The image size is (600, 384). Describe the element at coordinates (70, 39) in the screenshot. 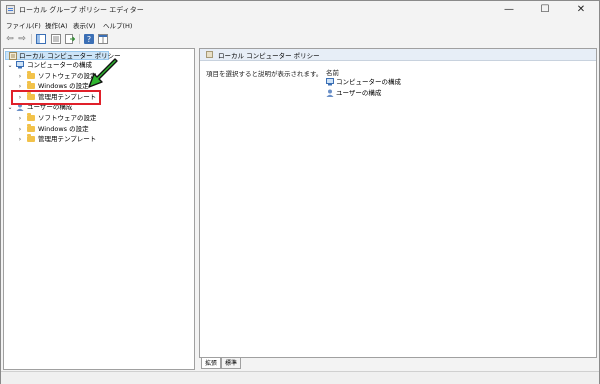

I see `export-list-icon` at that location.